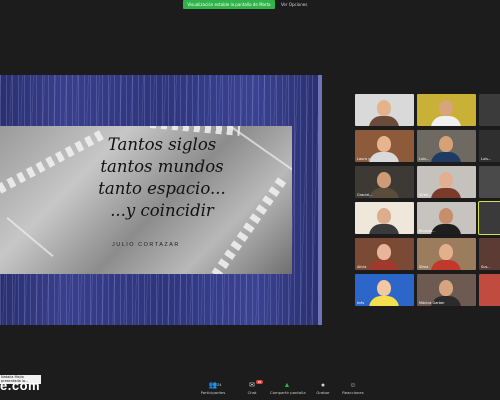 The width and height of the screenshot is (500, 400). I want to click on participants-button: 👥 Participantes, so click(213, 391).